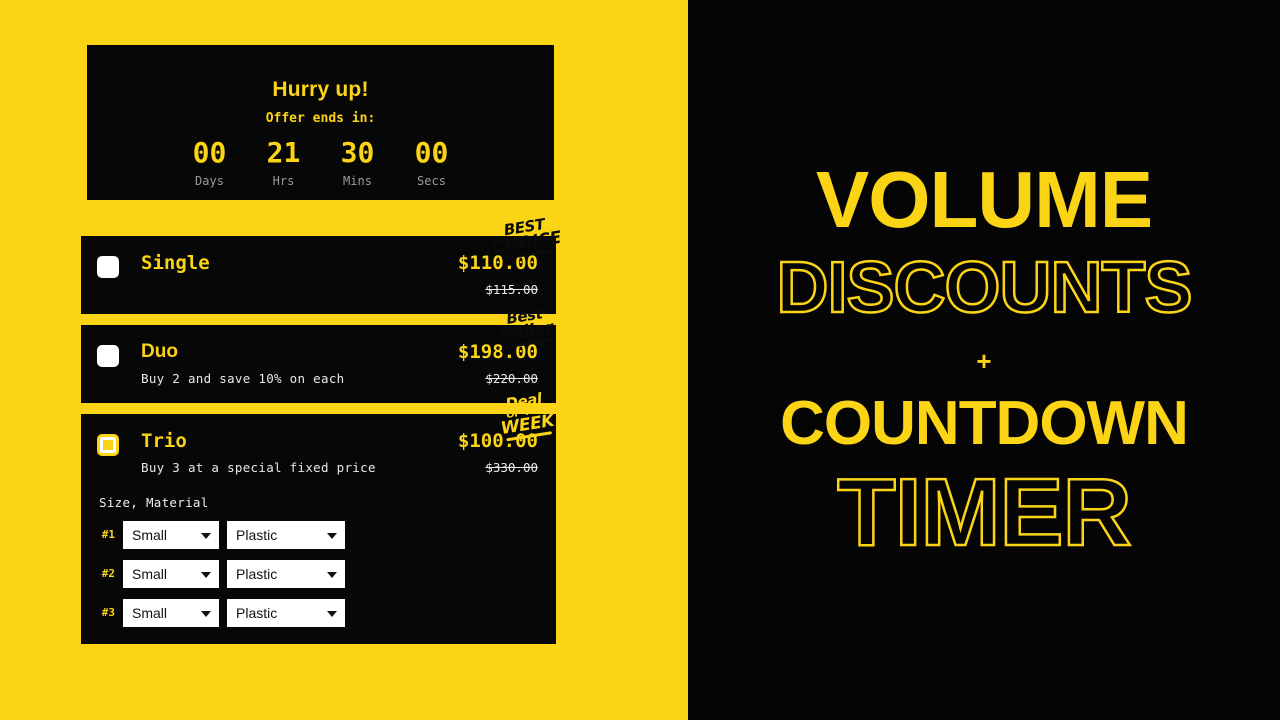 The width and height of the screenshot is (1280, 720). I want to click on variant-index-1: #1, so click(108, 535).